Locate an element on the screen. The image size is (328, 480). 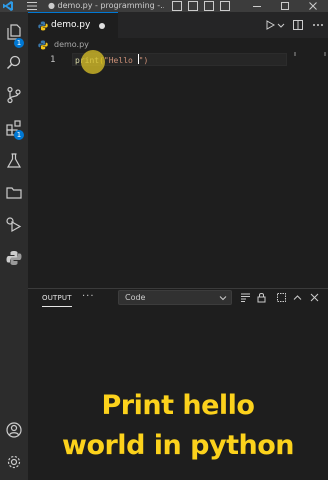
manage-button is located at coordinates (14, 462).